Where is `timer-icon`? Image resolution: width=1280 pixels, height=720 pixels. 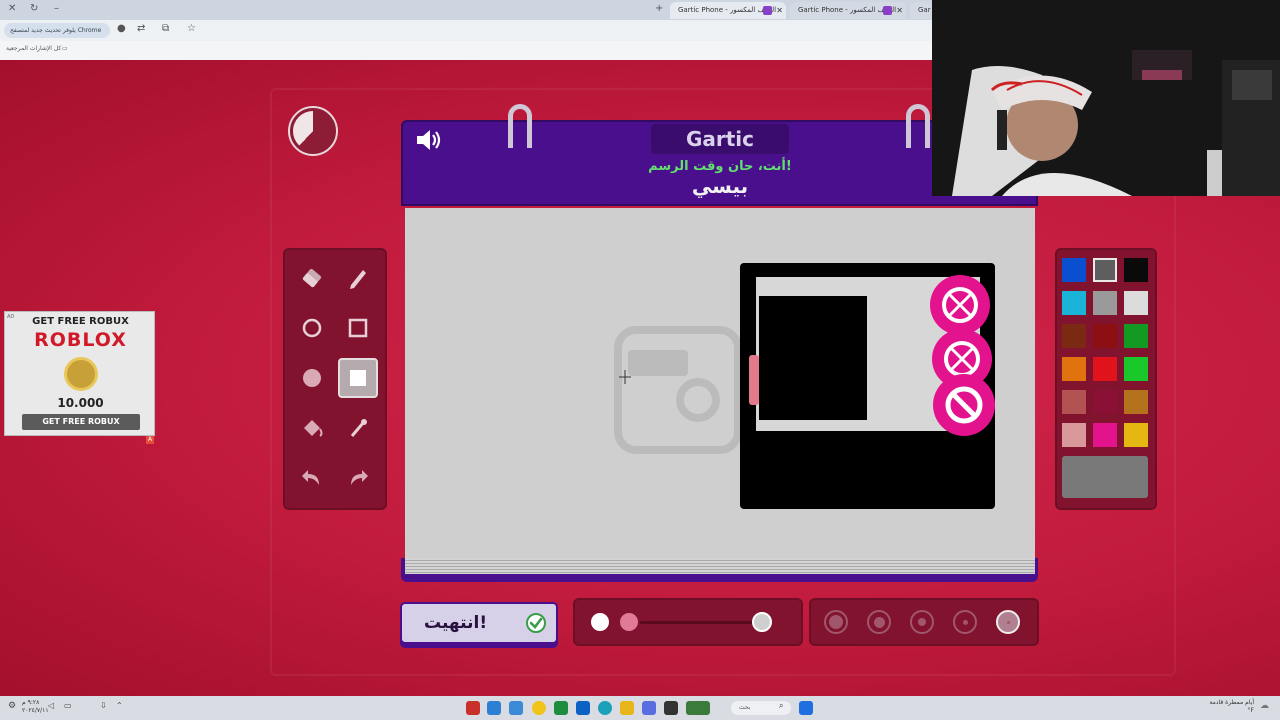
timer-icon is located at coordinates (313, 131).